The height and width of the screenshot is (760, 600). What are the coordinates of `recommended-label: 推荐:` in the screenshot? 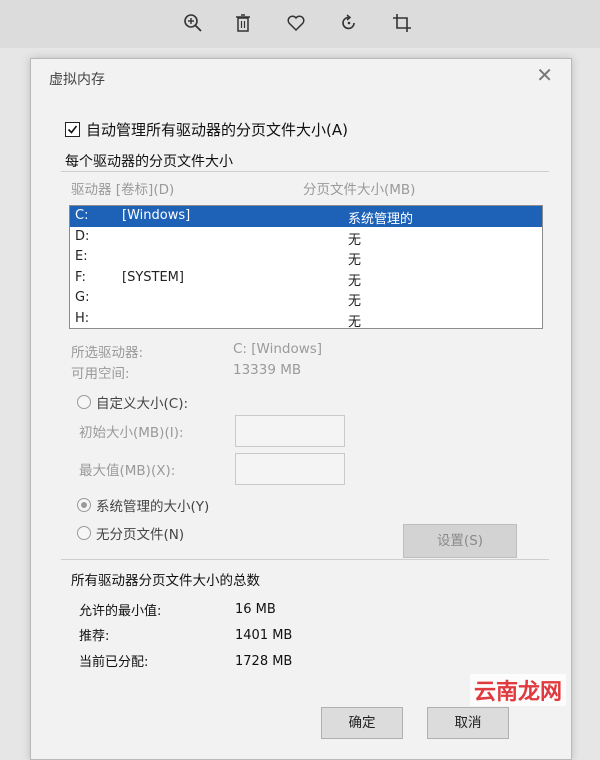 It's located at (94, 636).